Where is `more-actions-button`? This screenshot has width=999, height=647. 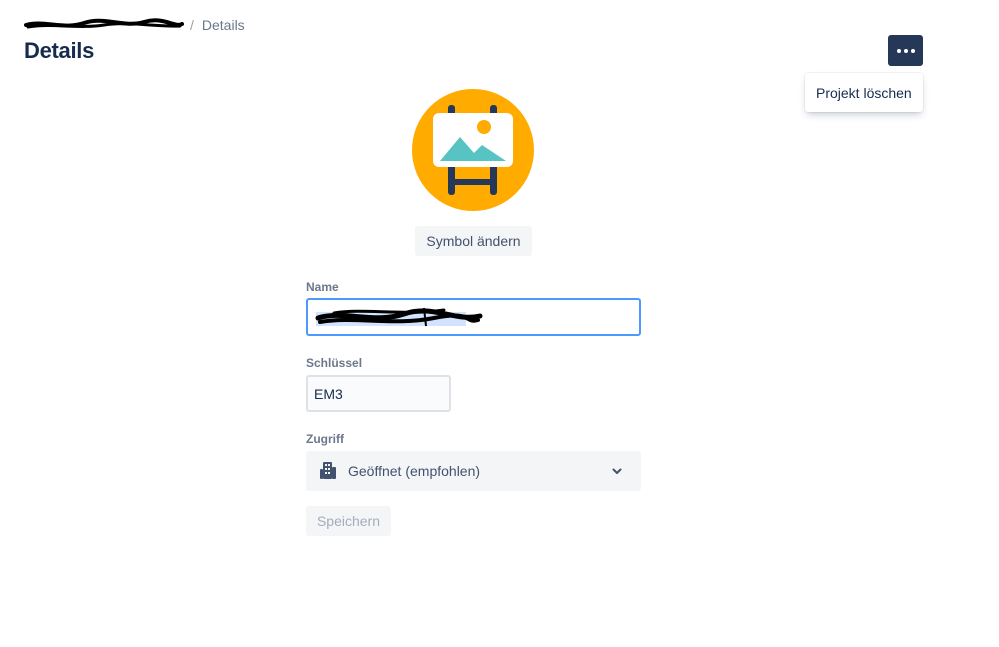 more-actions-button is located at coordinates (905, 50).